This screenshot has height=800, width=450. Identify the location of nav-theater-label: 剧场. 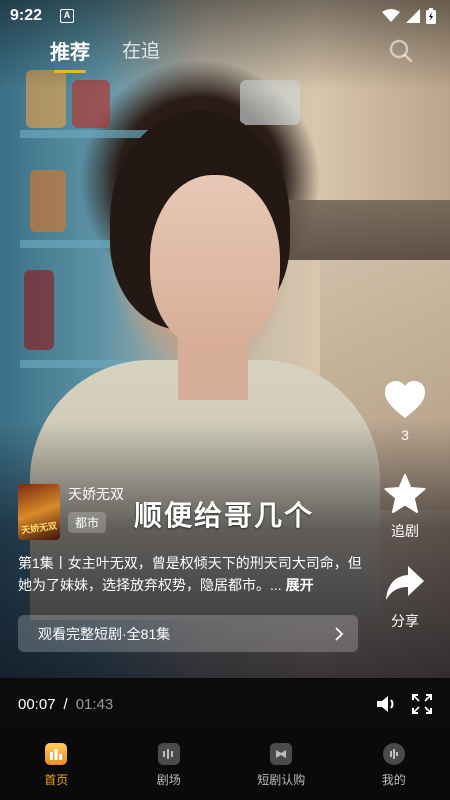
(168, 779).